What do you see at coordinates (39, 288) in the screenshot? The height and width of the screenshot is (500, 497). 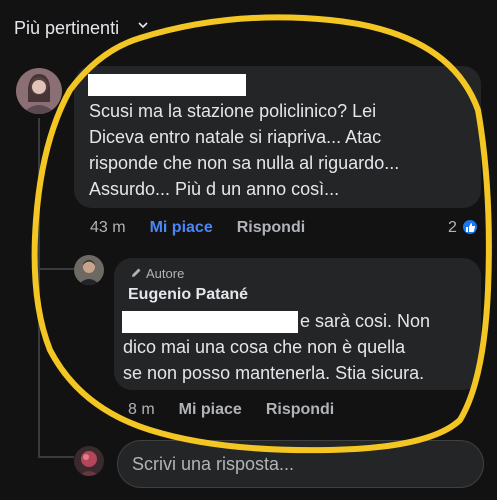 I see `thread-line` at bounding box center [39, 288].